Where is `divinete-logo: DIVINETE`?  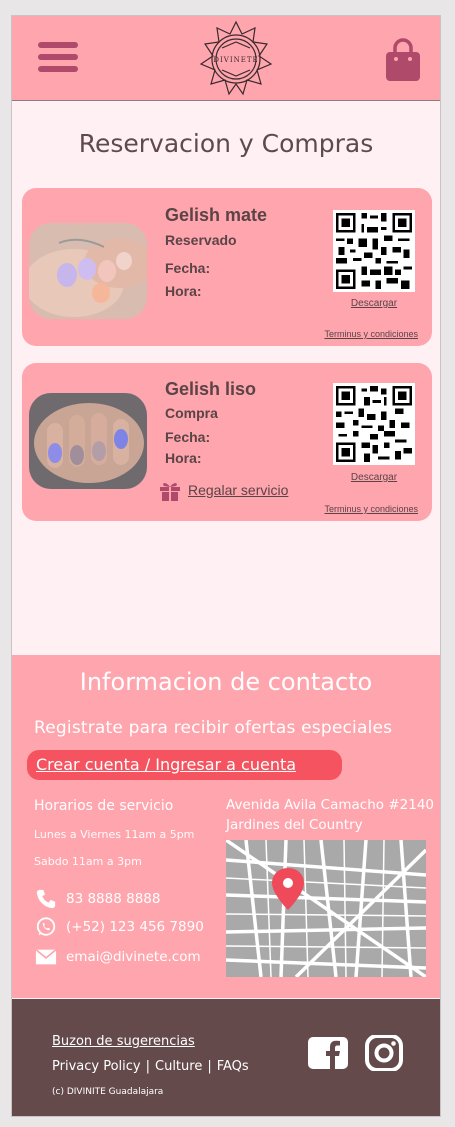 divinete-logo: DIVINETE is located at coordinates (236, 59).